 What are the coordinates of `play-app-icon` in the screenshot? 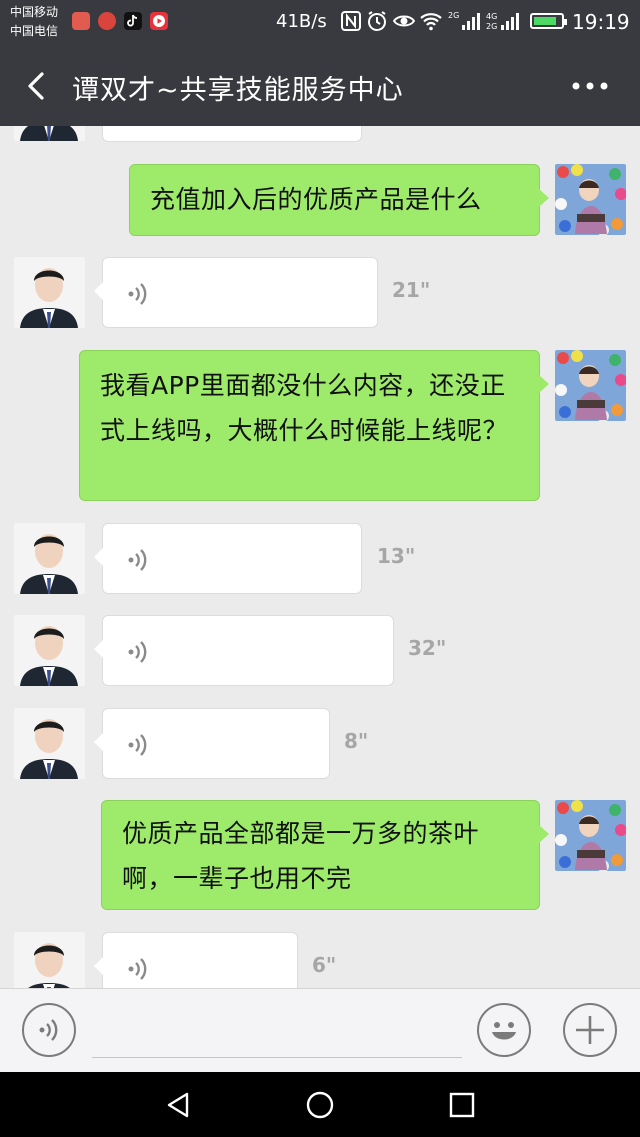 It's located at (159, 21).